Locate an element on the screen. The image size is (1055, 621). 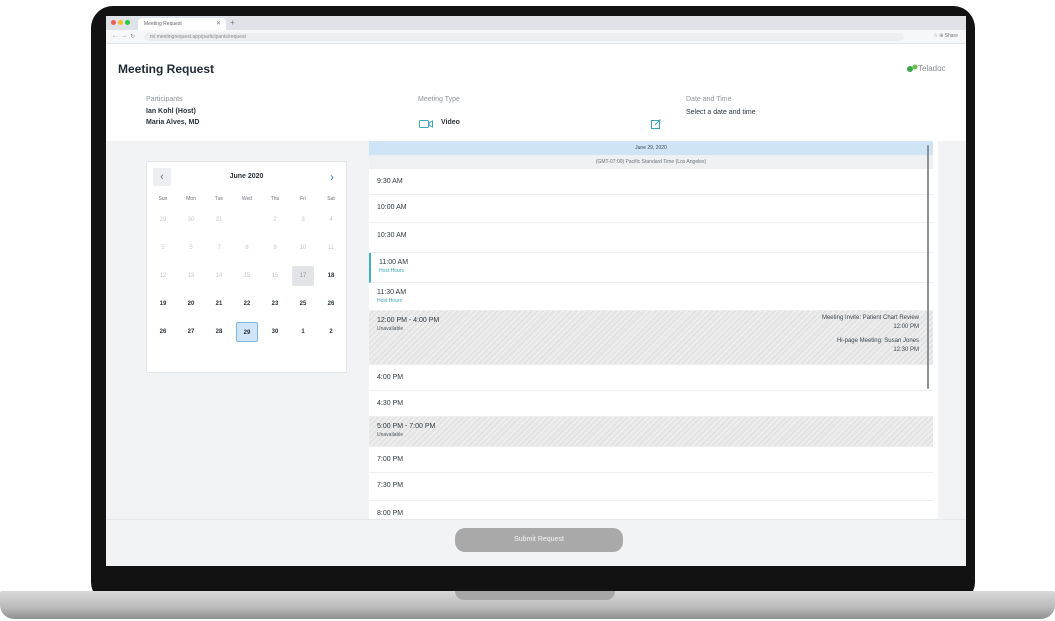
schedule-slot: 4:00 PM is located at coordinates (651, 378).